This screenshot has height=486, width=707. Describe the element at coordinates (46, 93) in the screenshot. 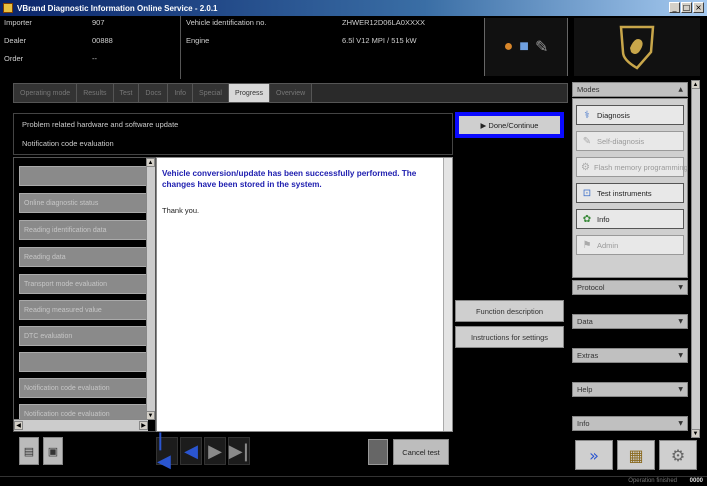

I see `tab-operating-mode: Operating mode` at that location.